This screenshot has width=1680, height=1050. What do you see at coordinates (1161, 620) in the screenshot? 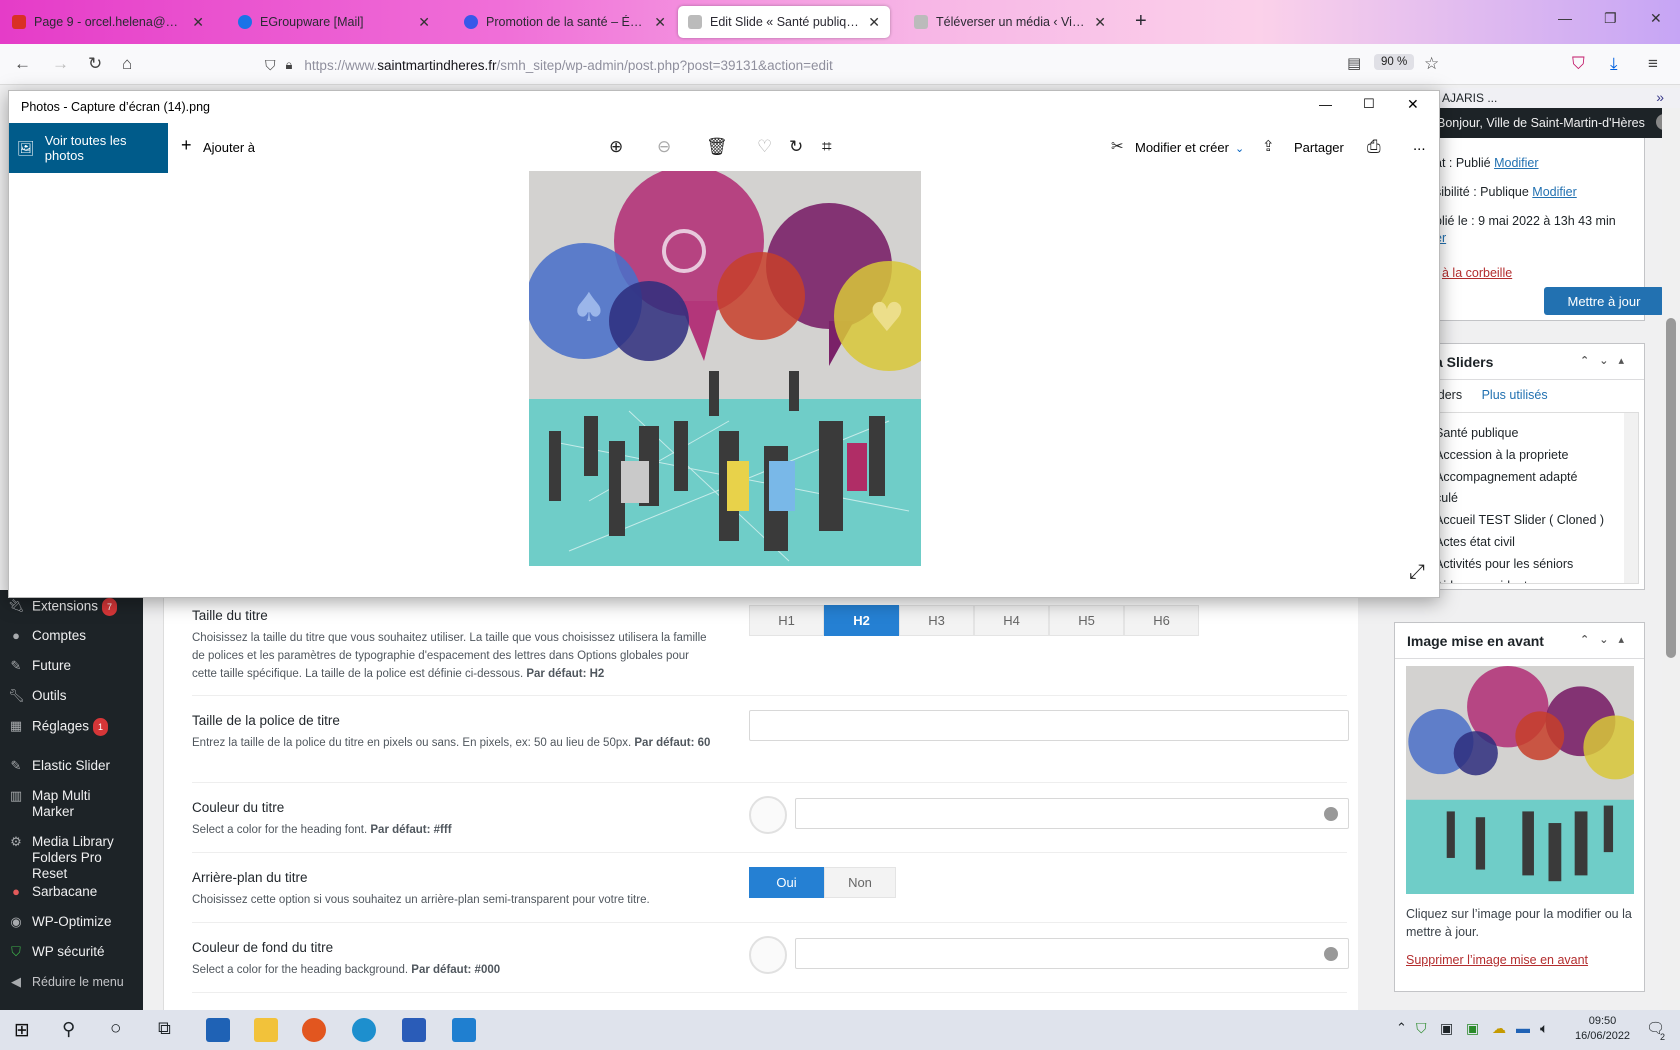
I see `h6-option: H6` at bounding box center [1161, 620].